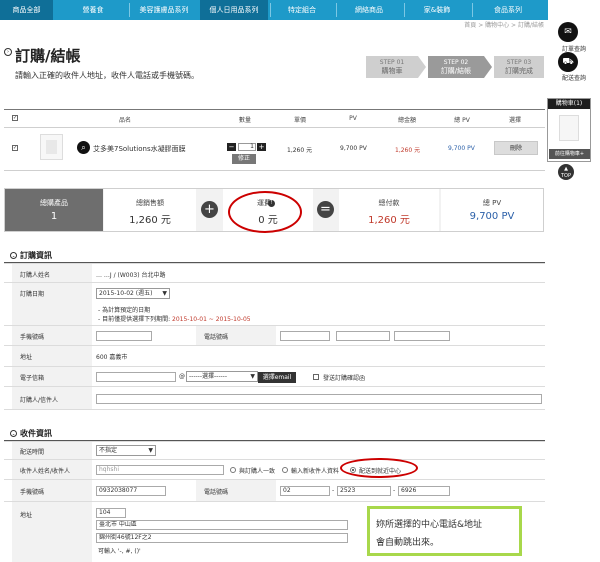  I want to click on address-street-input: 錦州街46號12F之2, so click(222, 538).